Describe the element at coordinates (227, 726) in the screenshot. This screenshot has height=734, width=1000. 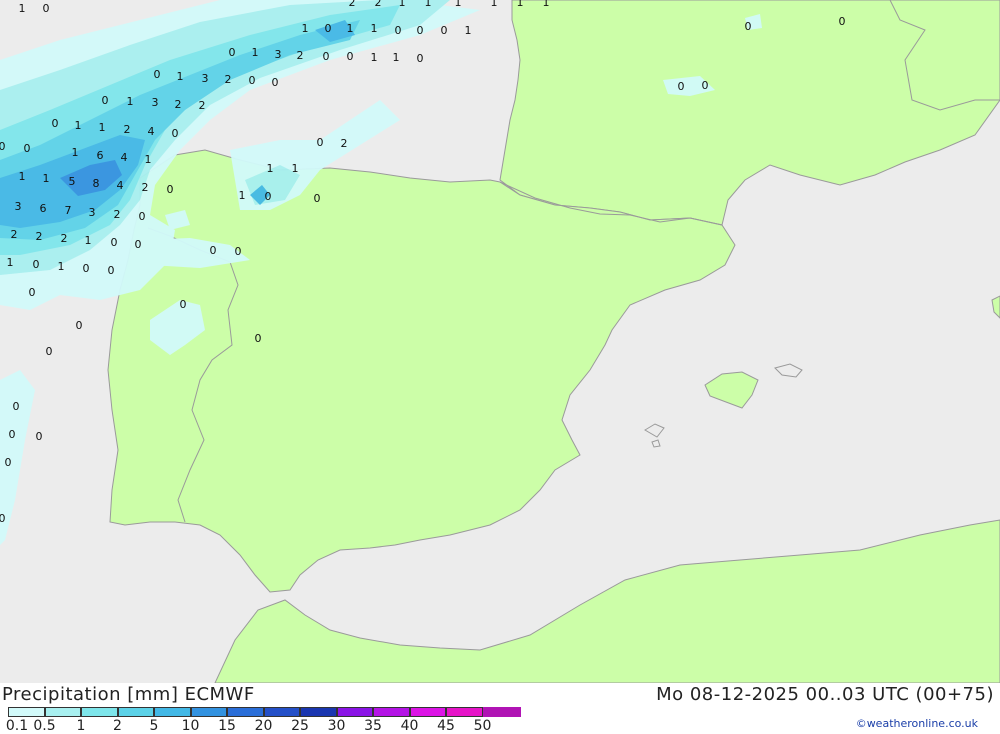
I see `legend-label: 15` at that location.